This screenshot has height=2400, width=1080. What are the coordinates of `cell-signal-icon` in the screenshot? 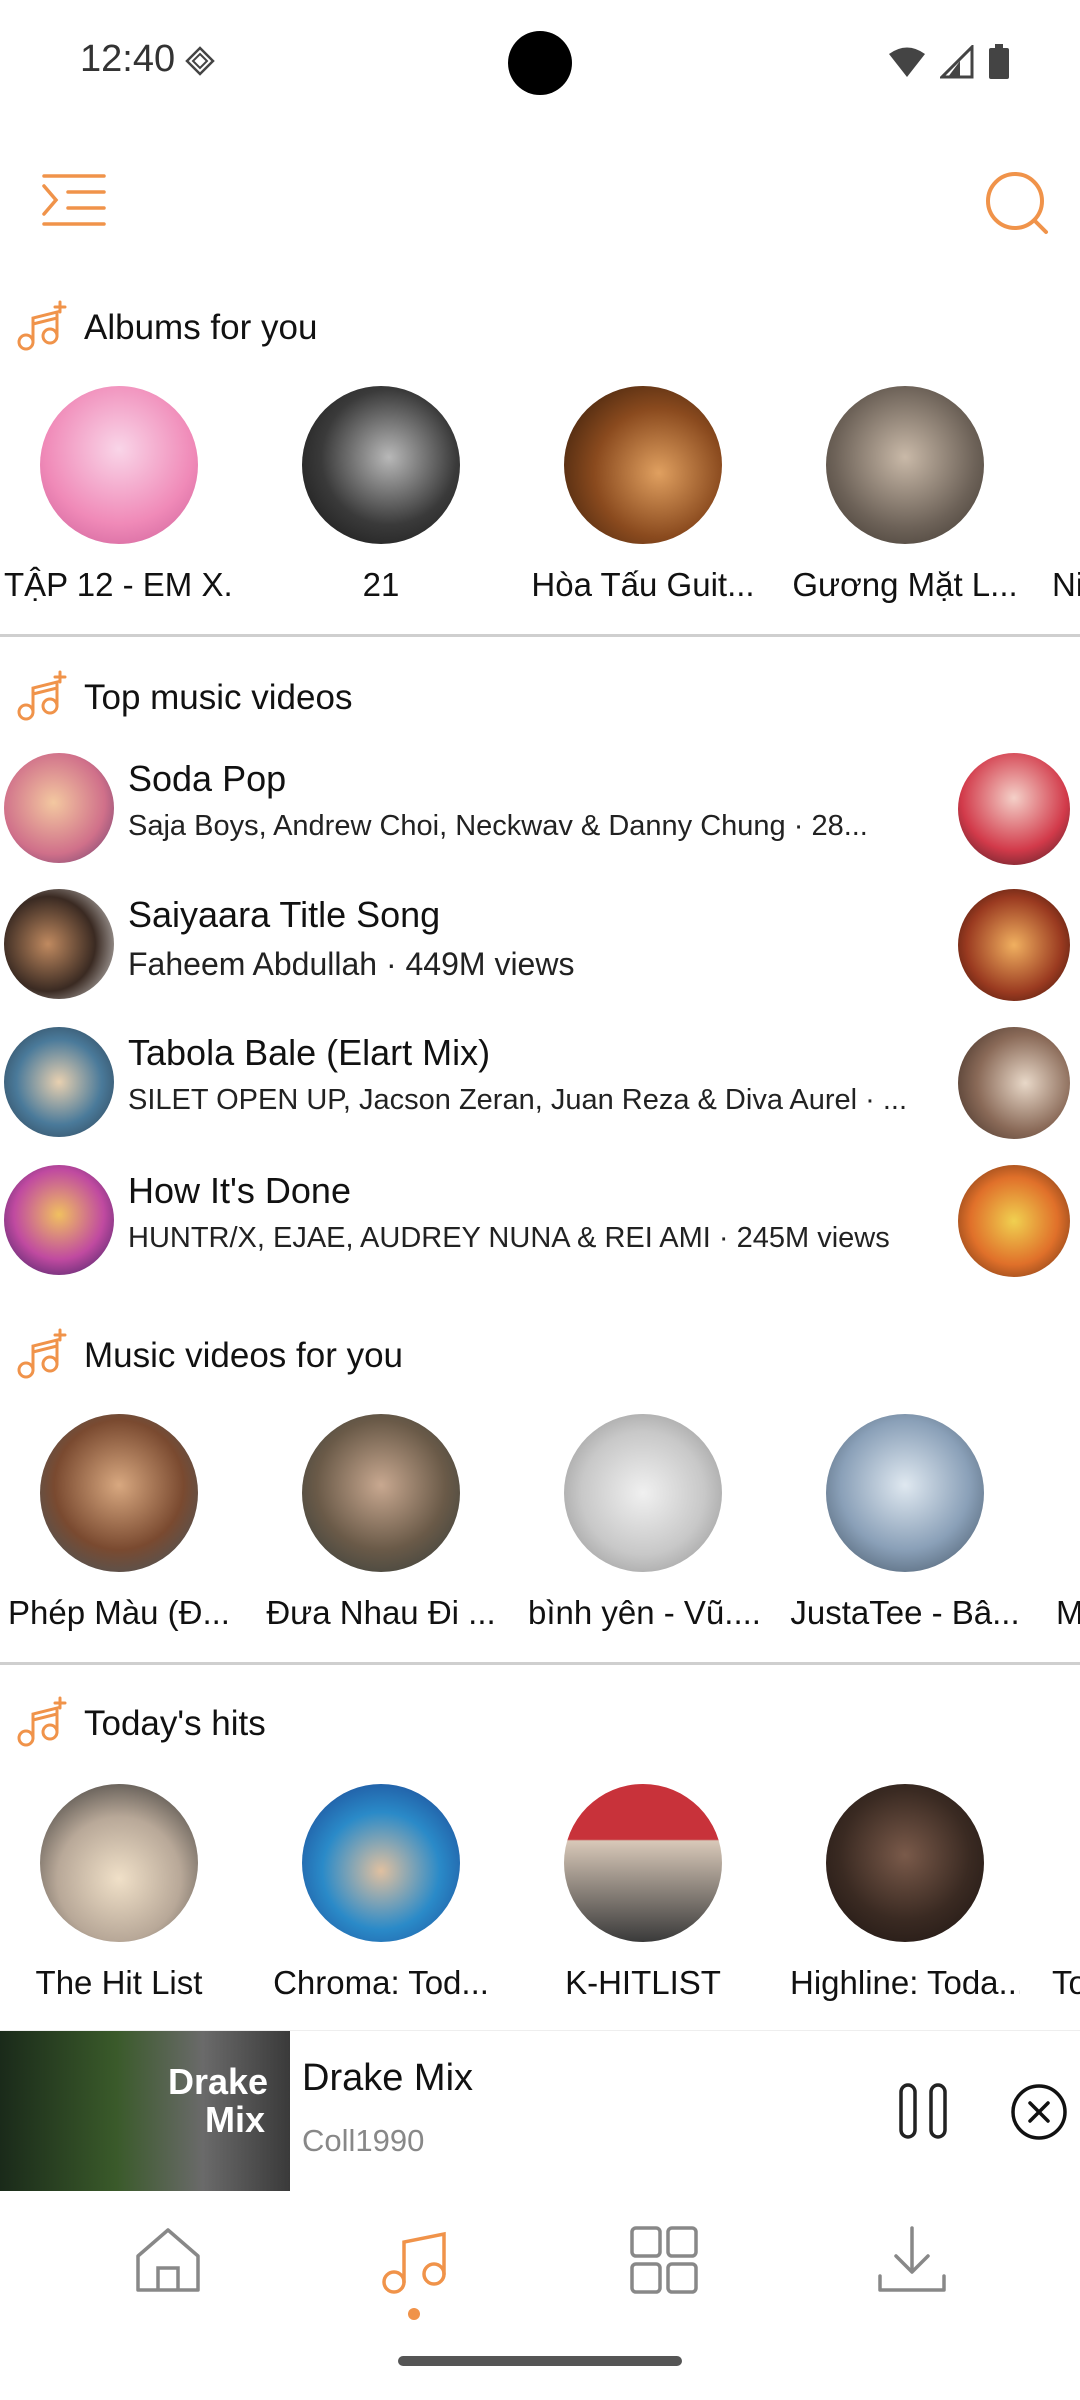 It's located at (957, 62).